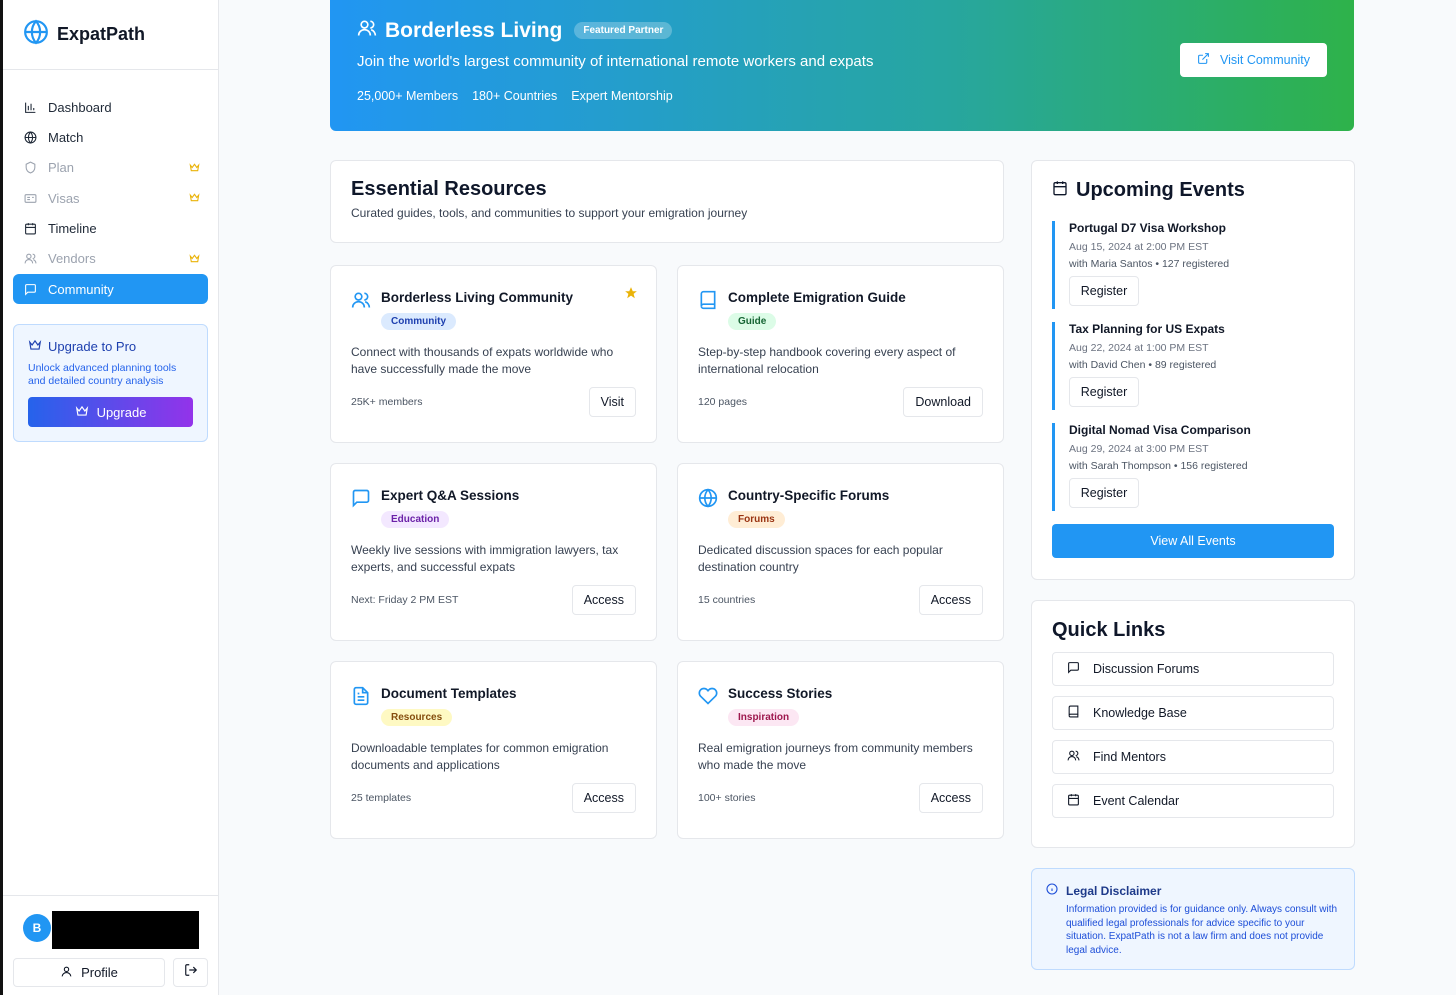  I want to click on upgrade-button: Upgrade, so click(110, 412).